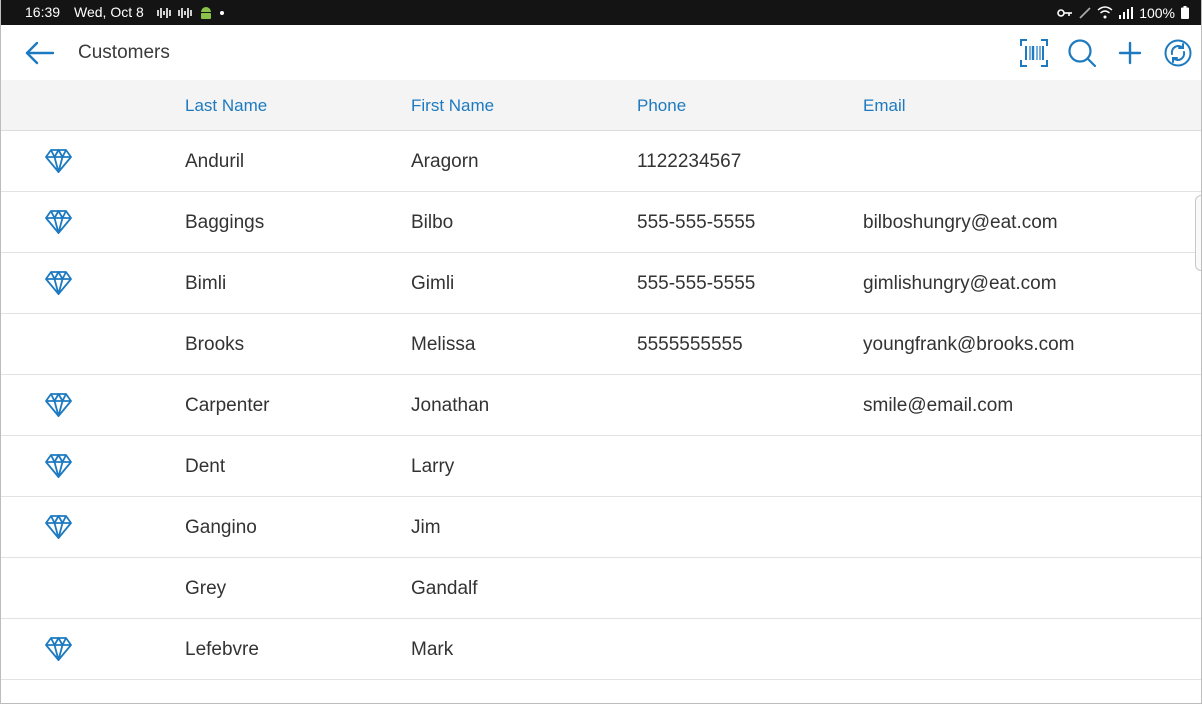 The width and height of the screenshot is (1202, 704). What do you see at coordinates (601, 649) in the screenshot?
I see `table-row: Lefebvre Mark` at bounding box center [601, 649].